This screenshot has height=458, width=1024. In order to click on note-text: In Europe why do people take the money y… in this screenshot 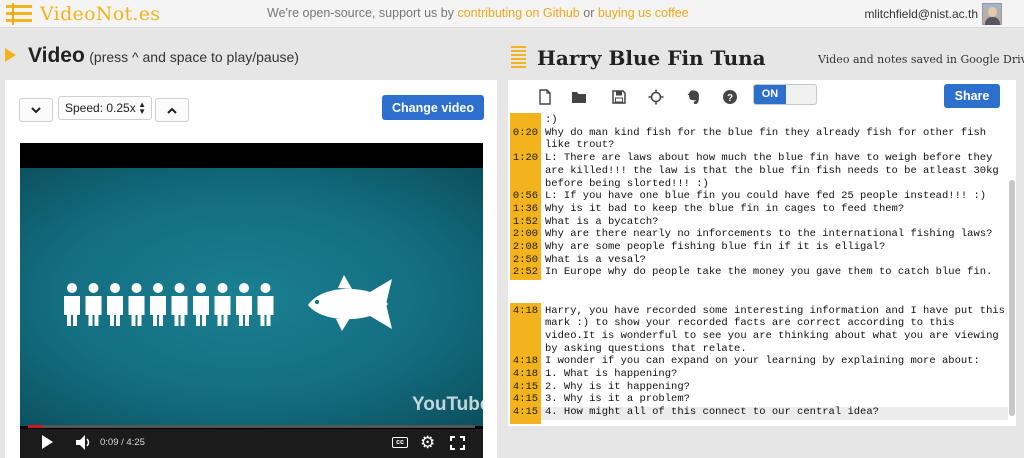, I will do `click(776, 272)`.